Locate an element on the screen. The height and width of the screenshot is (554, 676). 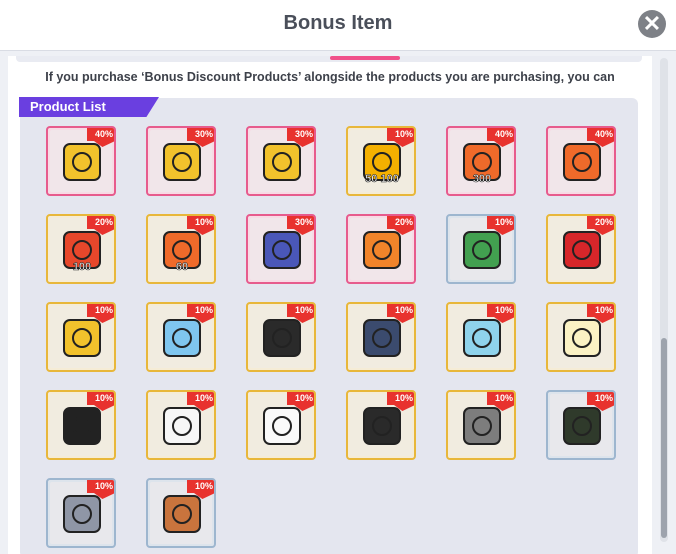
gray-swimsuit-icon is located at coordinates (482, 426).